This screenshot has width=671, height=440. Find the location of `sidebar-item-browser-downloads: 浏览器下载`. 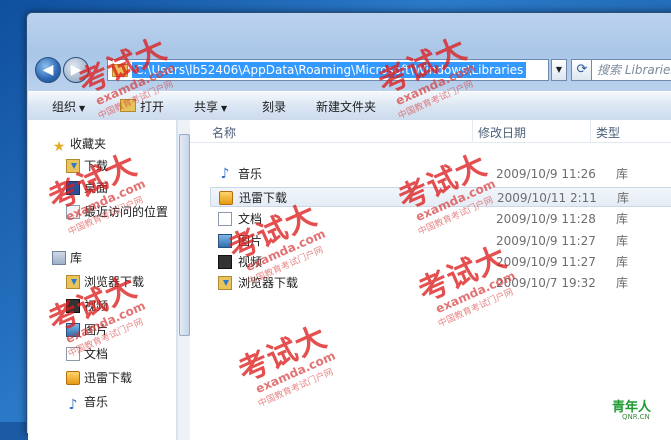

sidebar-item-browser-downloads: 浏览器下载 is located at coordinates (105, 282).